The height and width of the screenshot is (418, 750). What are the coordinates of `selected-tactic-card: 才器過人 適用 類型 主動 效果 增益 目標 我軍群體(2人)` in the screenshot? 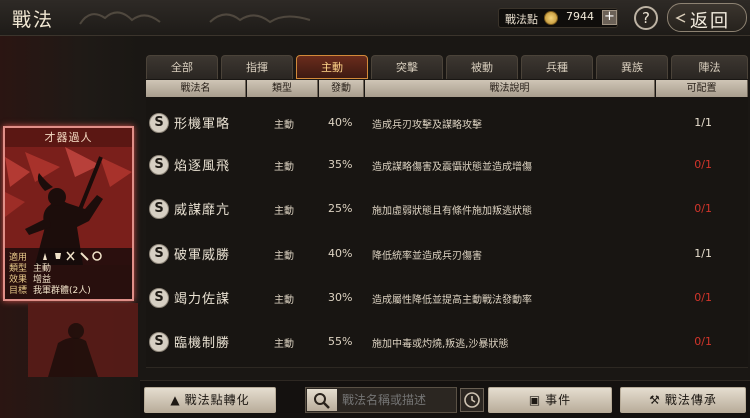 It's located at (68, 213).